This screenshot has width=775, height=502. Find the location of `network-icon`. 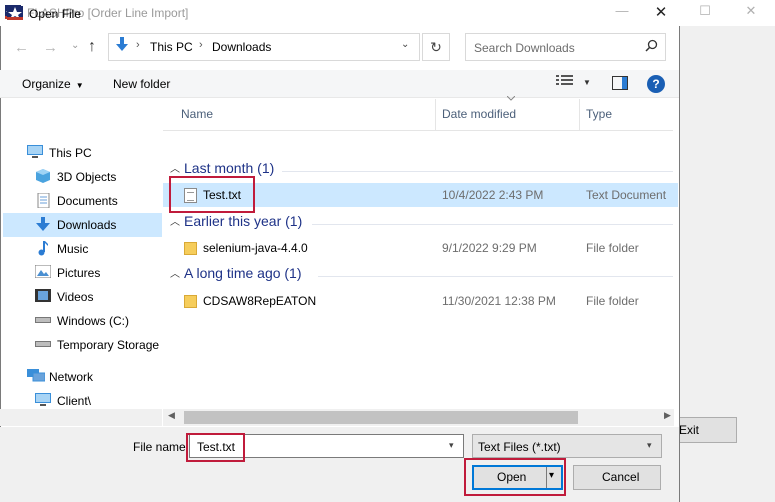

network-icon is located at coordinates (36, 376).